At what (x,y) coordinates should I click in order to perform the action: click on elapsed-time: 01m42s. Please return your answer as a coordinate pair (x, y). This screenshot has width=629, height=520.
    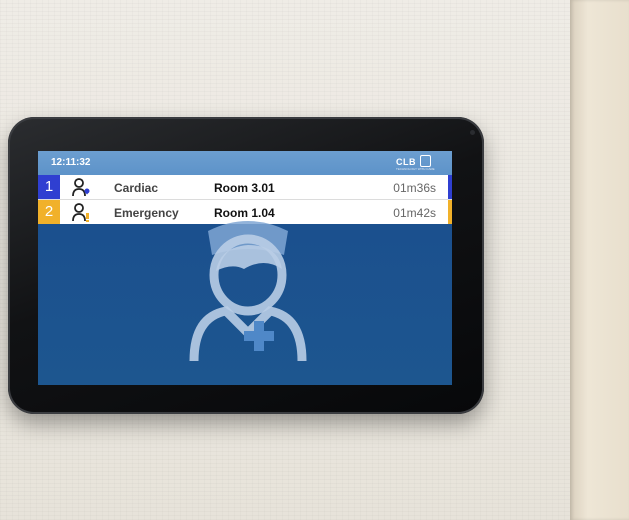
    Looking at the image, I should click on (414, 213).